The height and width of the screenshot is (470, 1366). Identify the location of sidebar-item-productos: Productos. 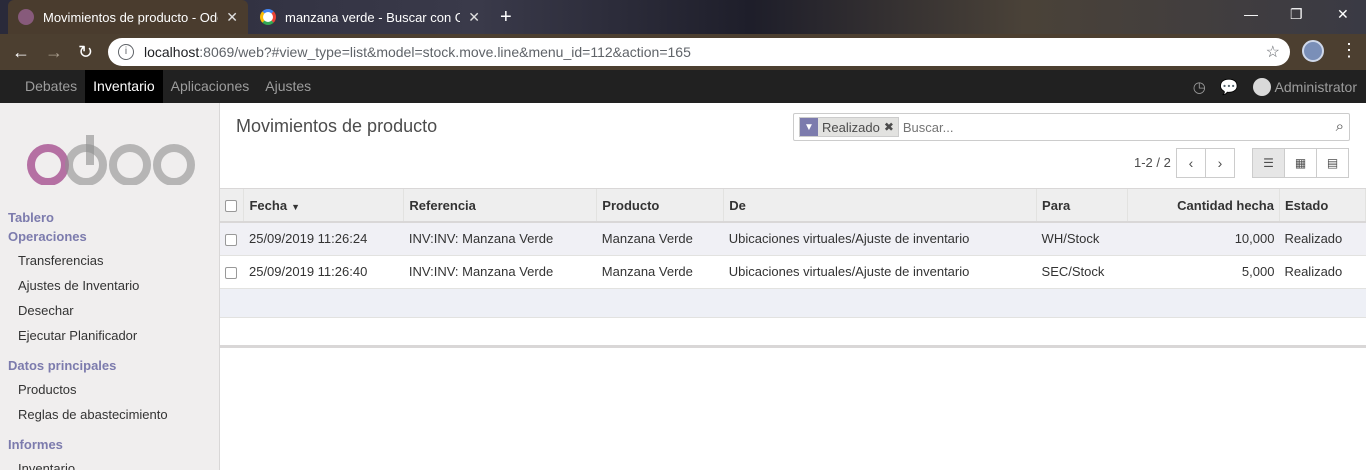
(47, 389).